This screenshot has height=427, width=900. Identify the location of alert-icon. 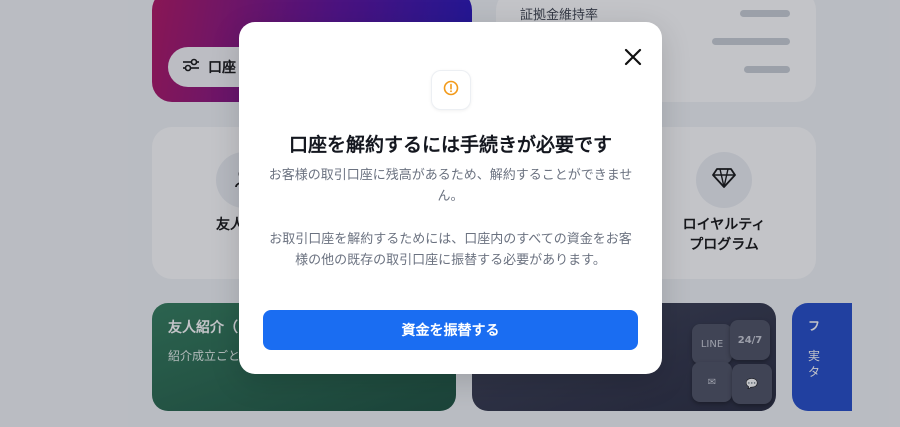
(451, 90).